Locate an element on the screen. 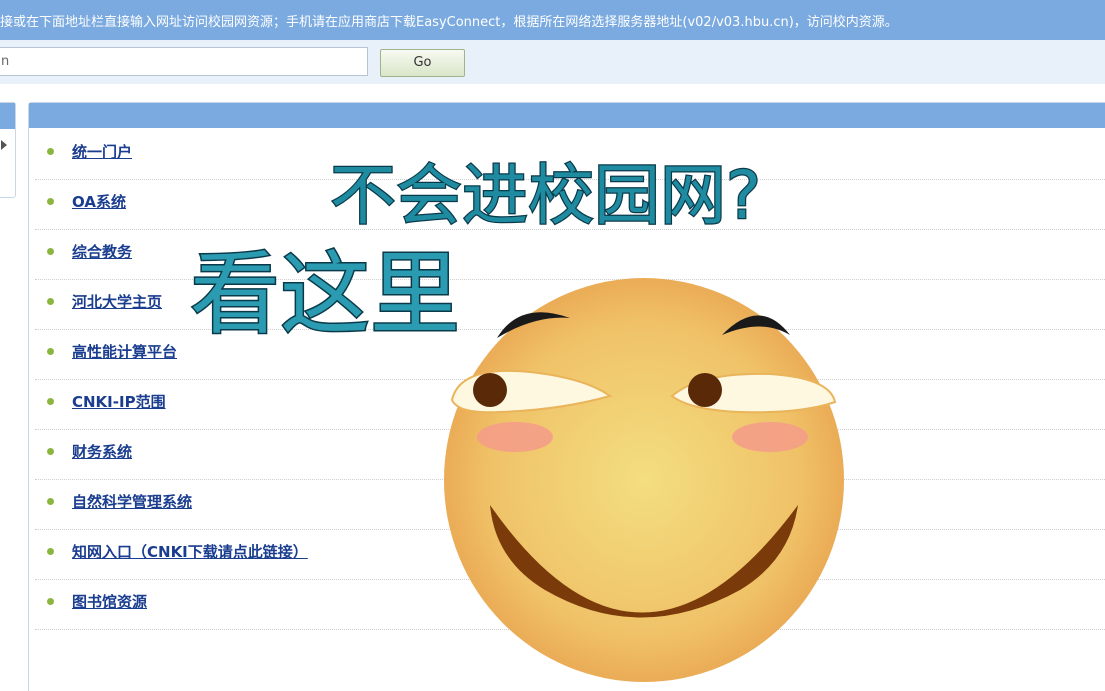 This screenshot has width=1105, height=691. left-panel-header is located at coordinates (7, 116).